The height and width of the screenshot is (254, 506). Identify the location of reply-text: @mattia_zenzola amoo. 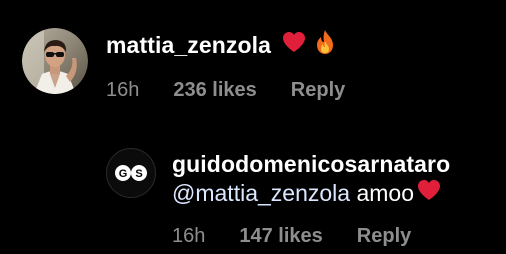
(311, 193).